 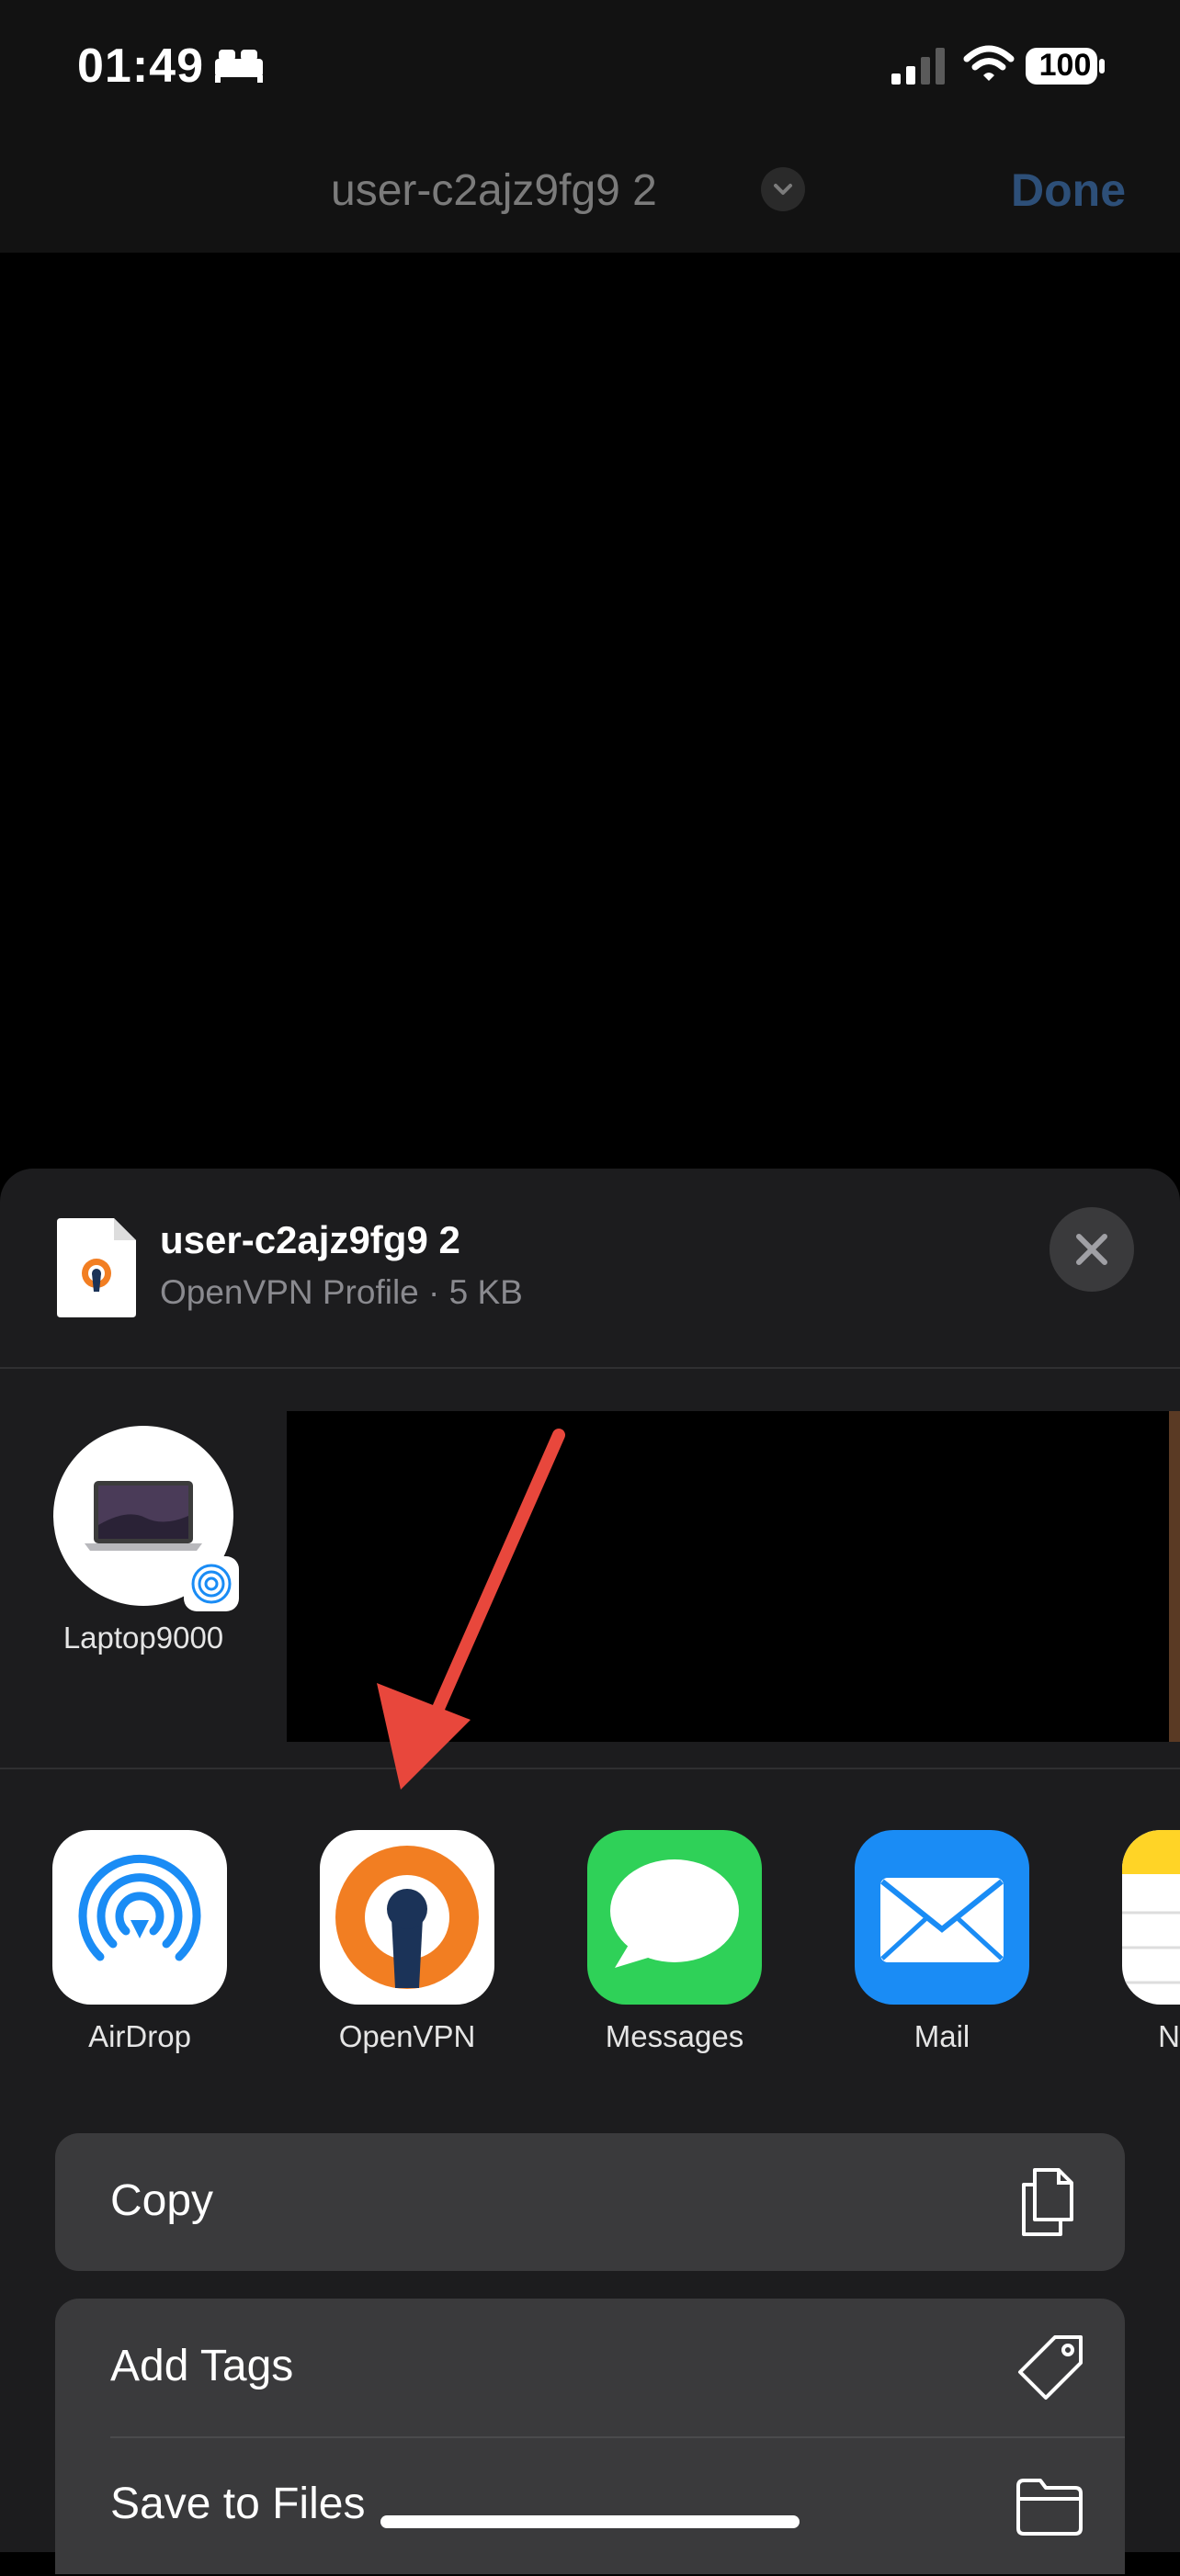 I want to click on close-icon, so click(x=1091, y=1249).